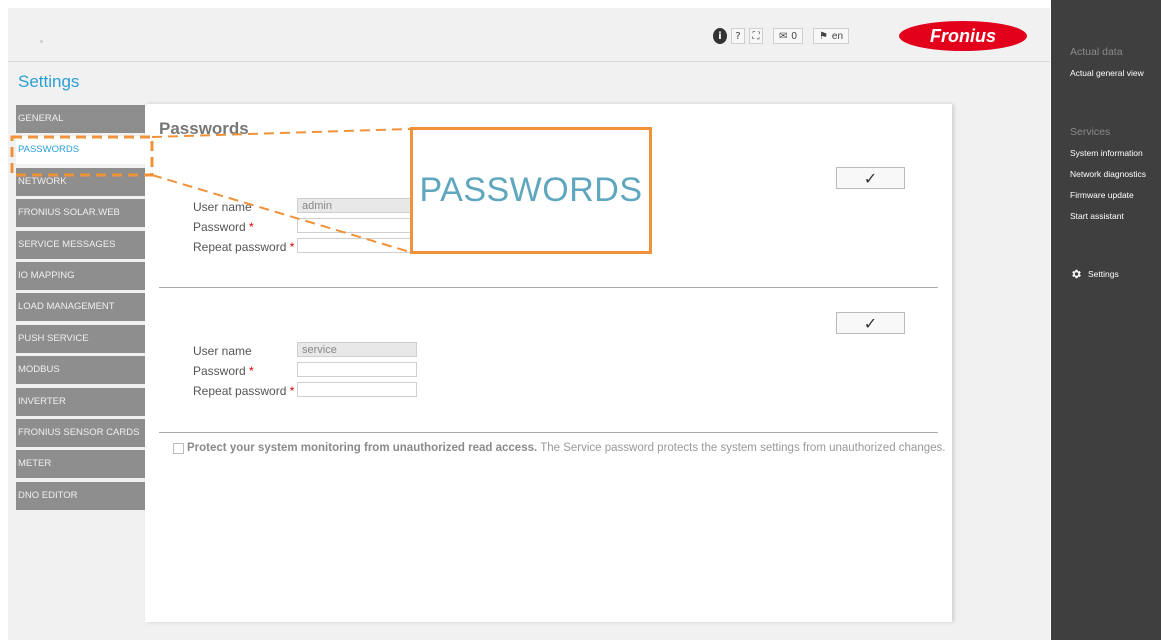  Describe the element at coordinates (80, 275) in the screenshot. I see `nav-item-io-mapping: IO MAPPING` at that location.